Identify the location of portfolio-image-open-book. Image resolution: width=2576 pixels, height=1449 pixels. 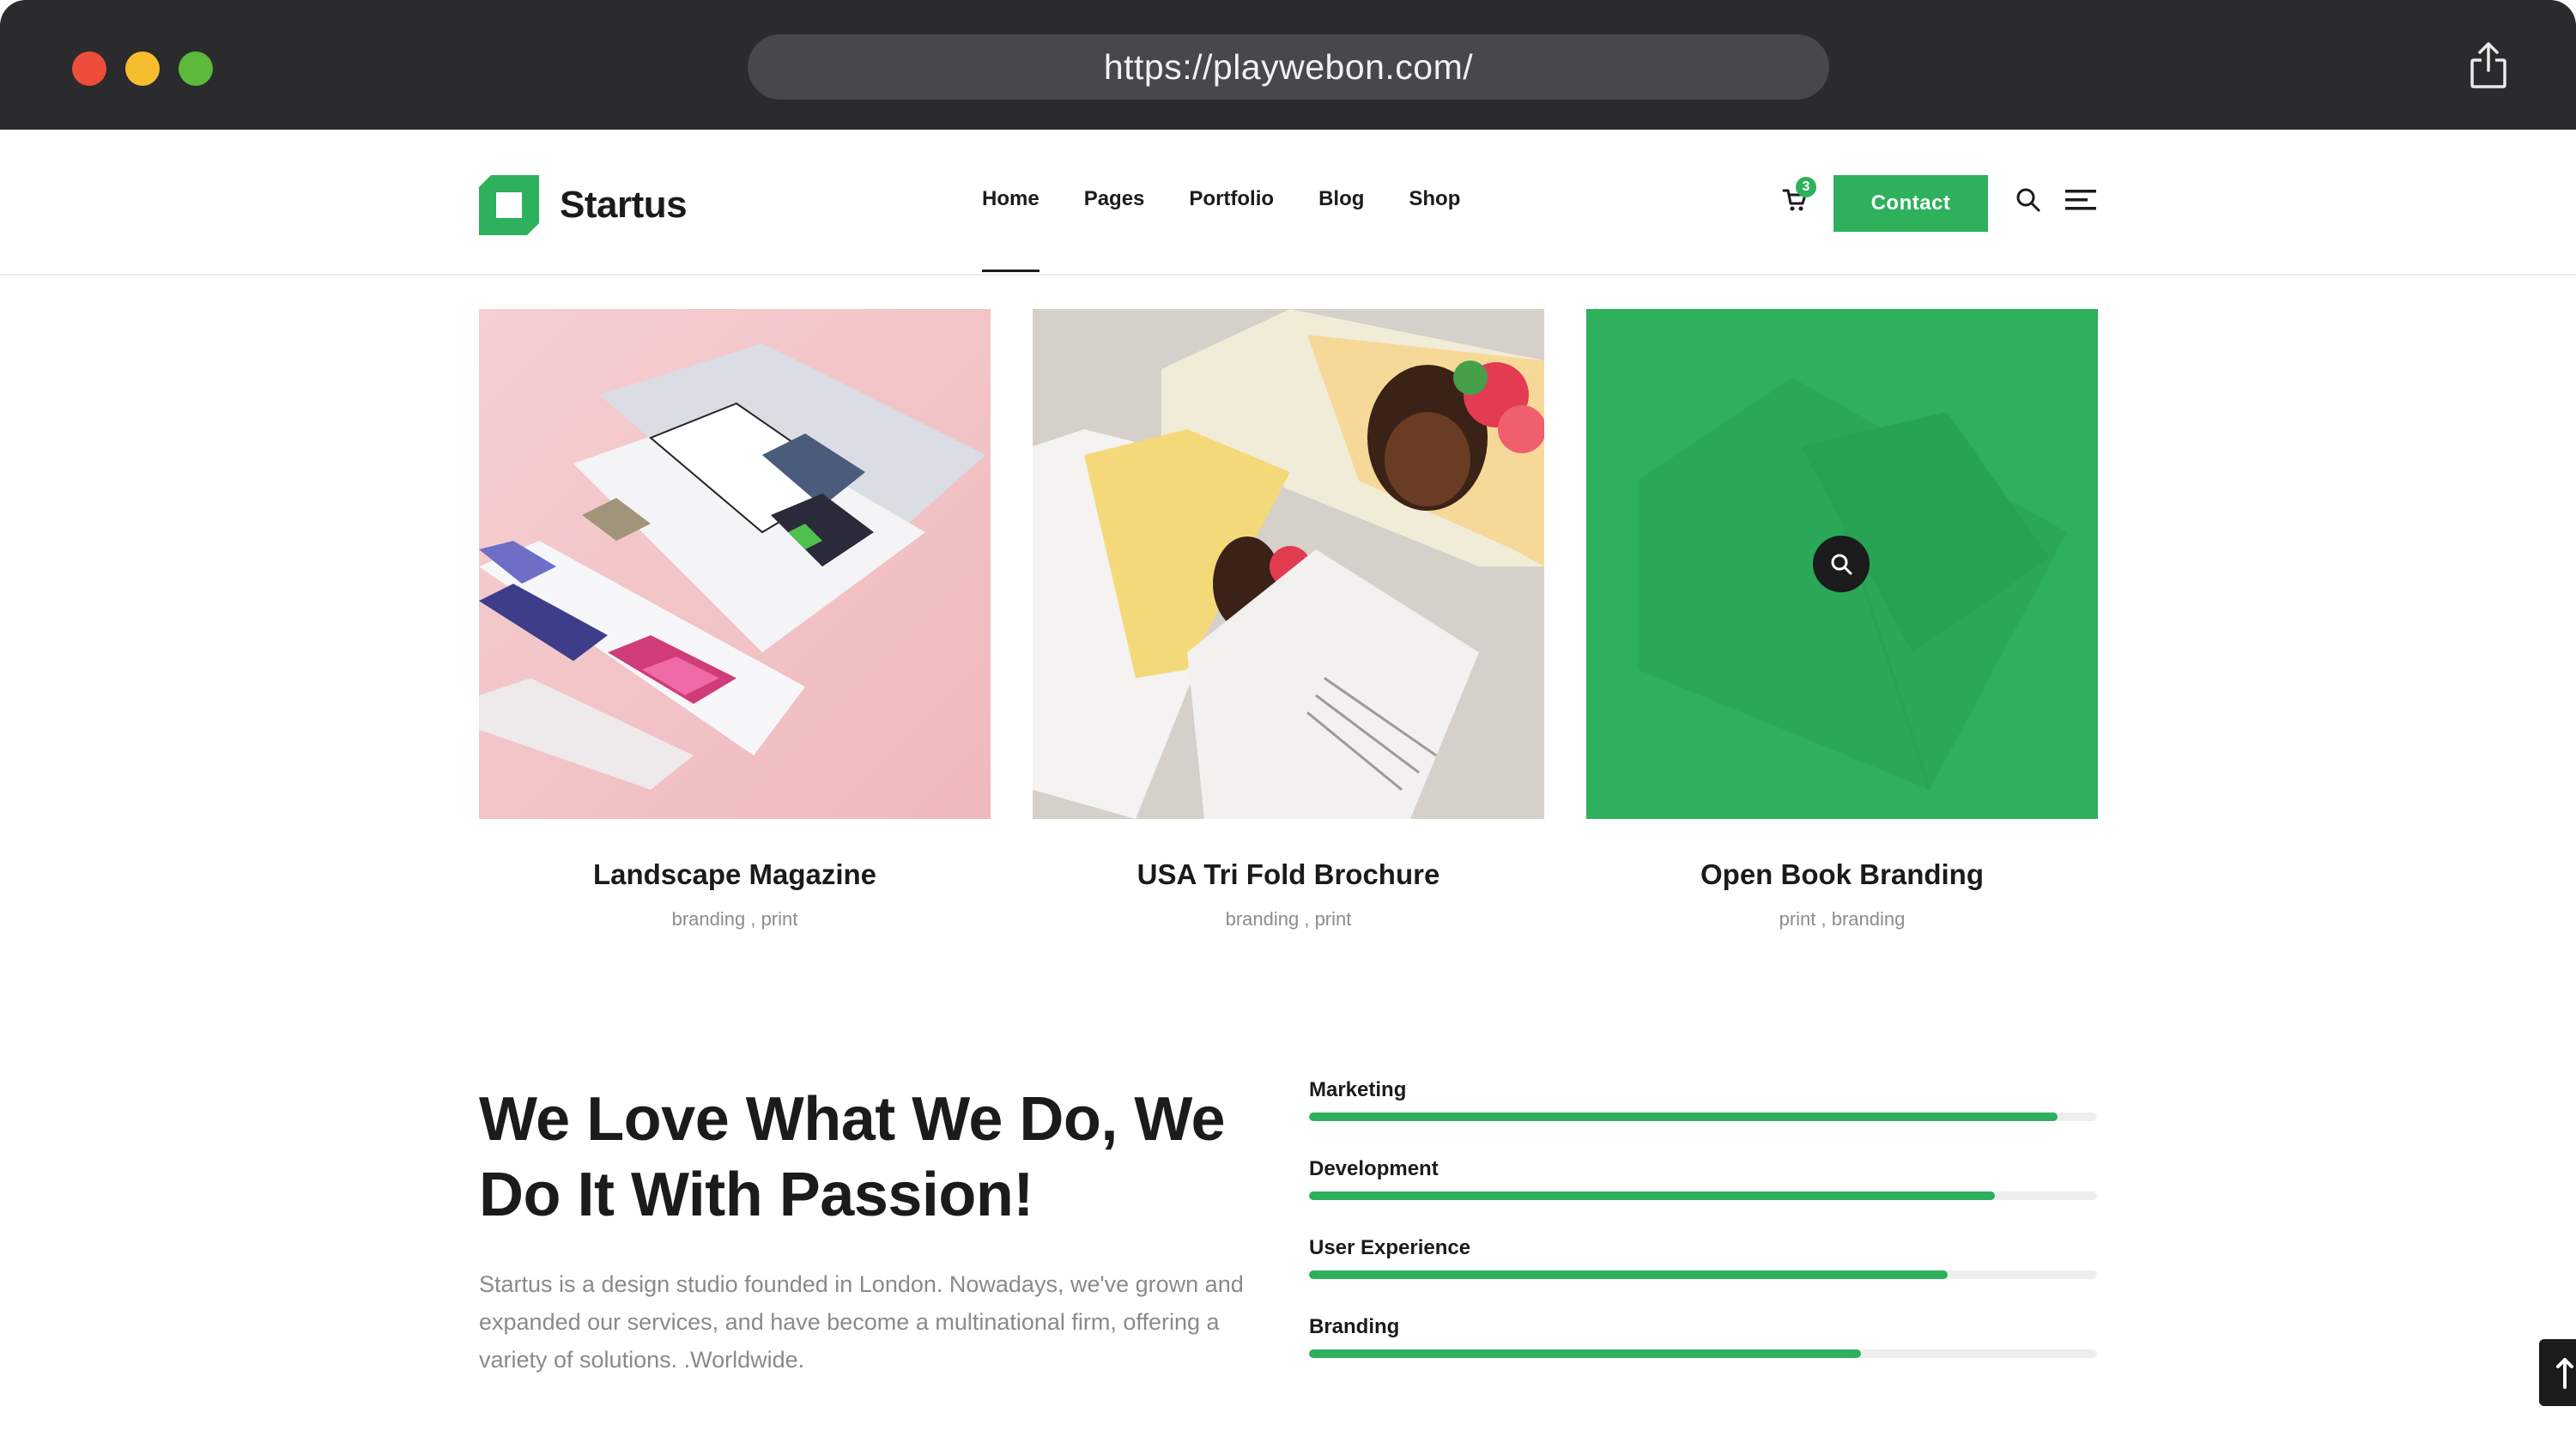
(1842, 564).